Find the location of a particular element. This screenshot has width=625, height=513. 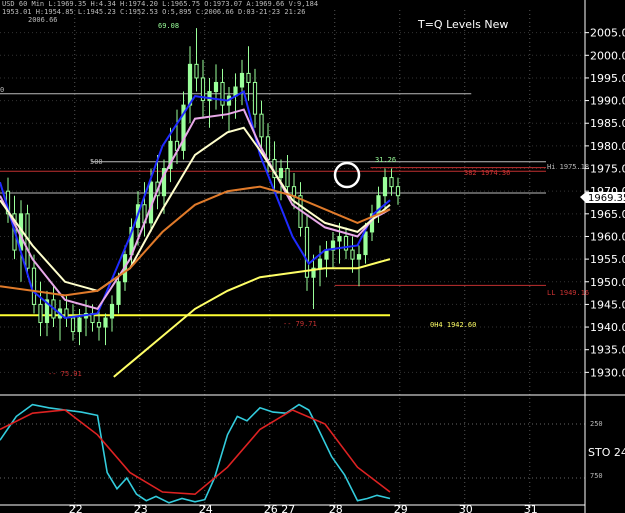

near-top-right-value: 31.26 is located at coordinates (385, 160).